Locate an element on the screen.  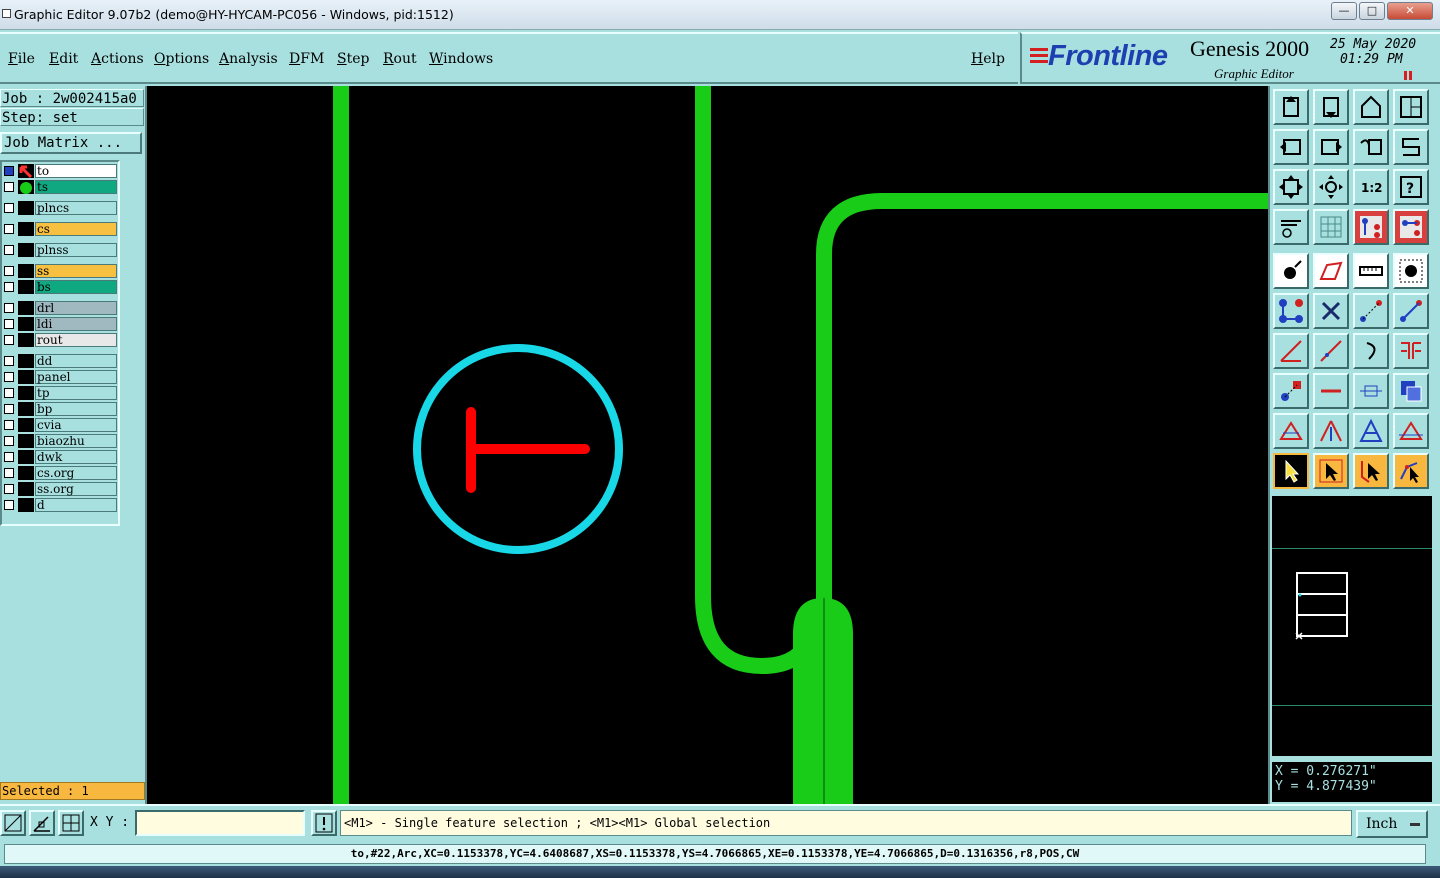
arc-draw-icon is located at coordinates (1371, 351).